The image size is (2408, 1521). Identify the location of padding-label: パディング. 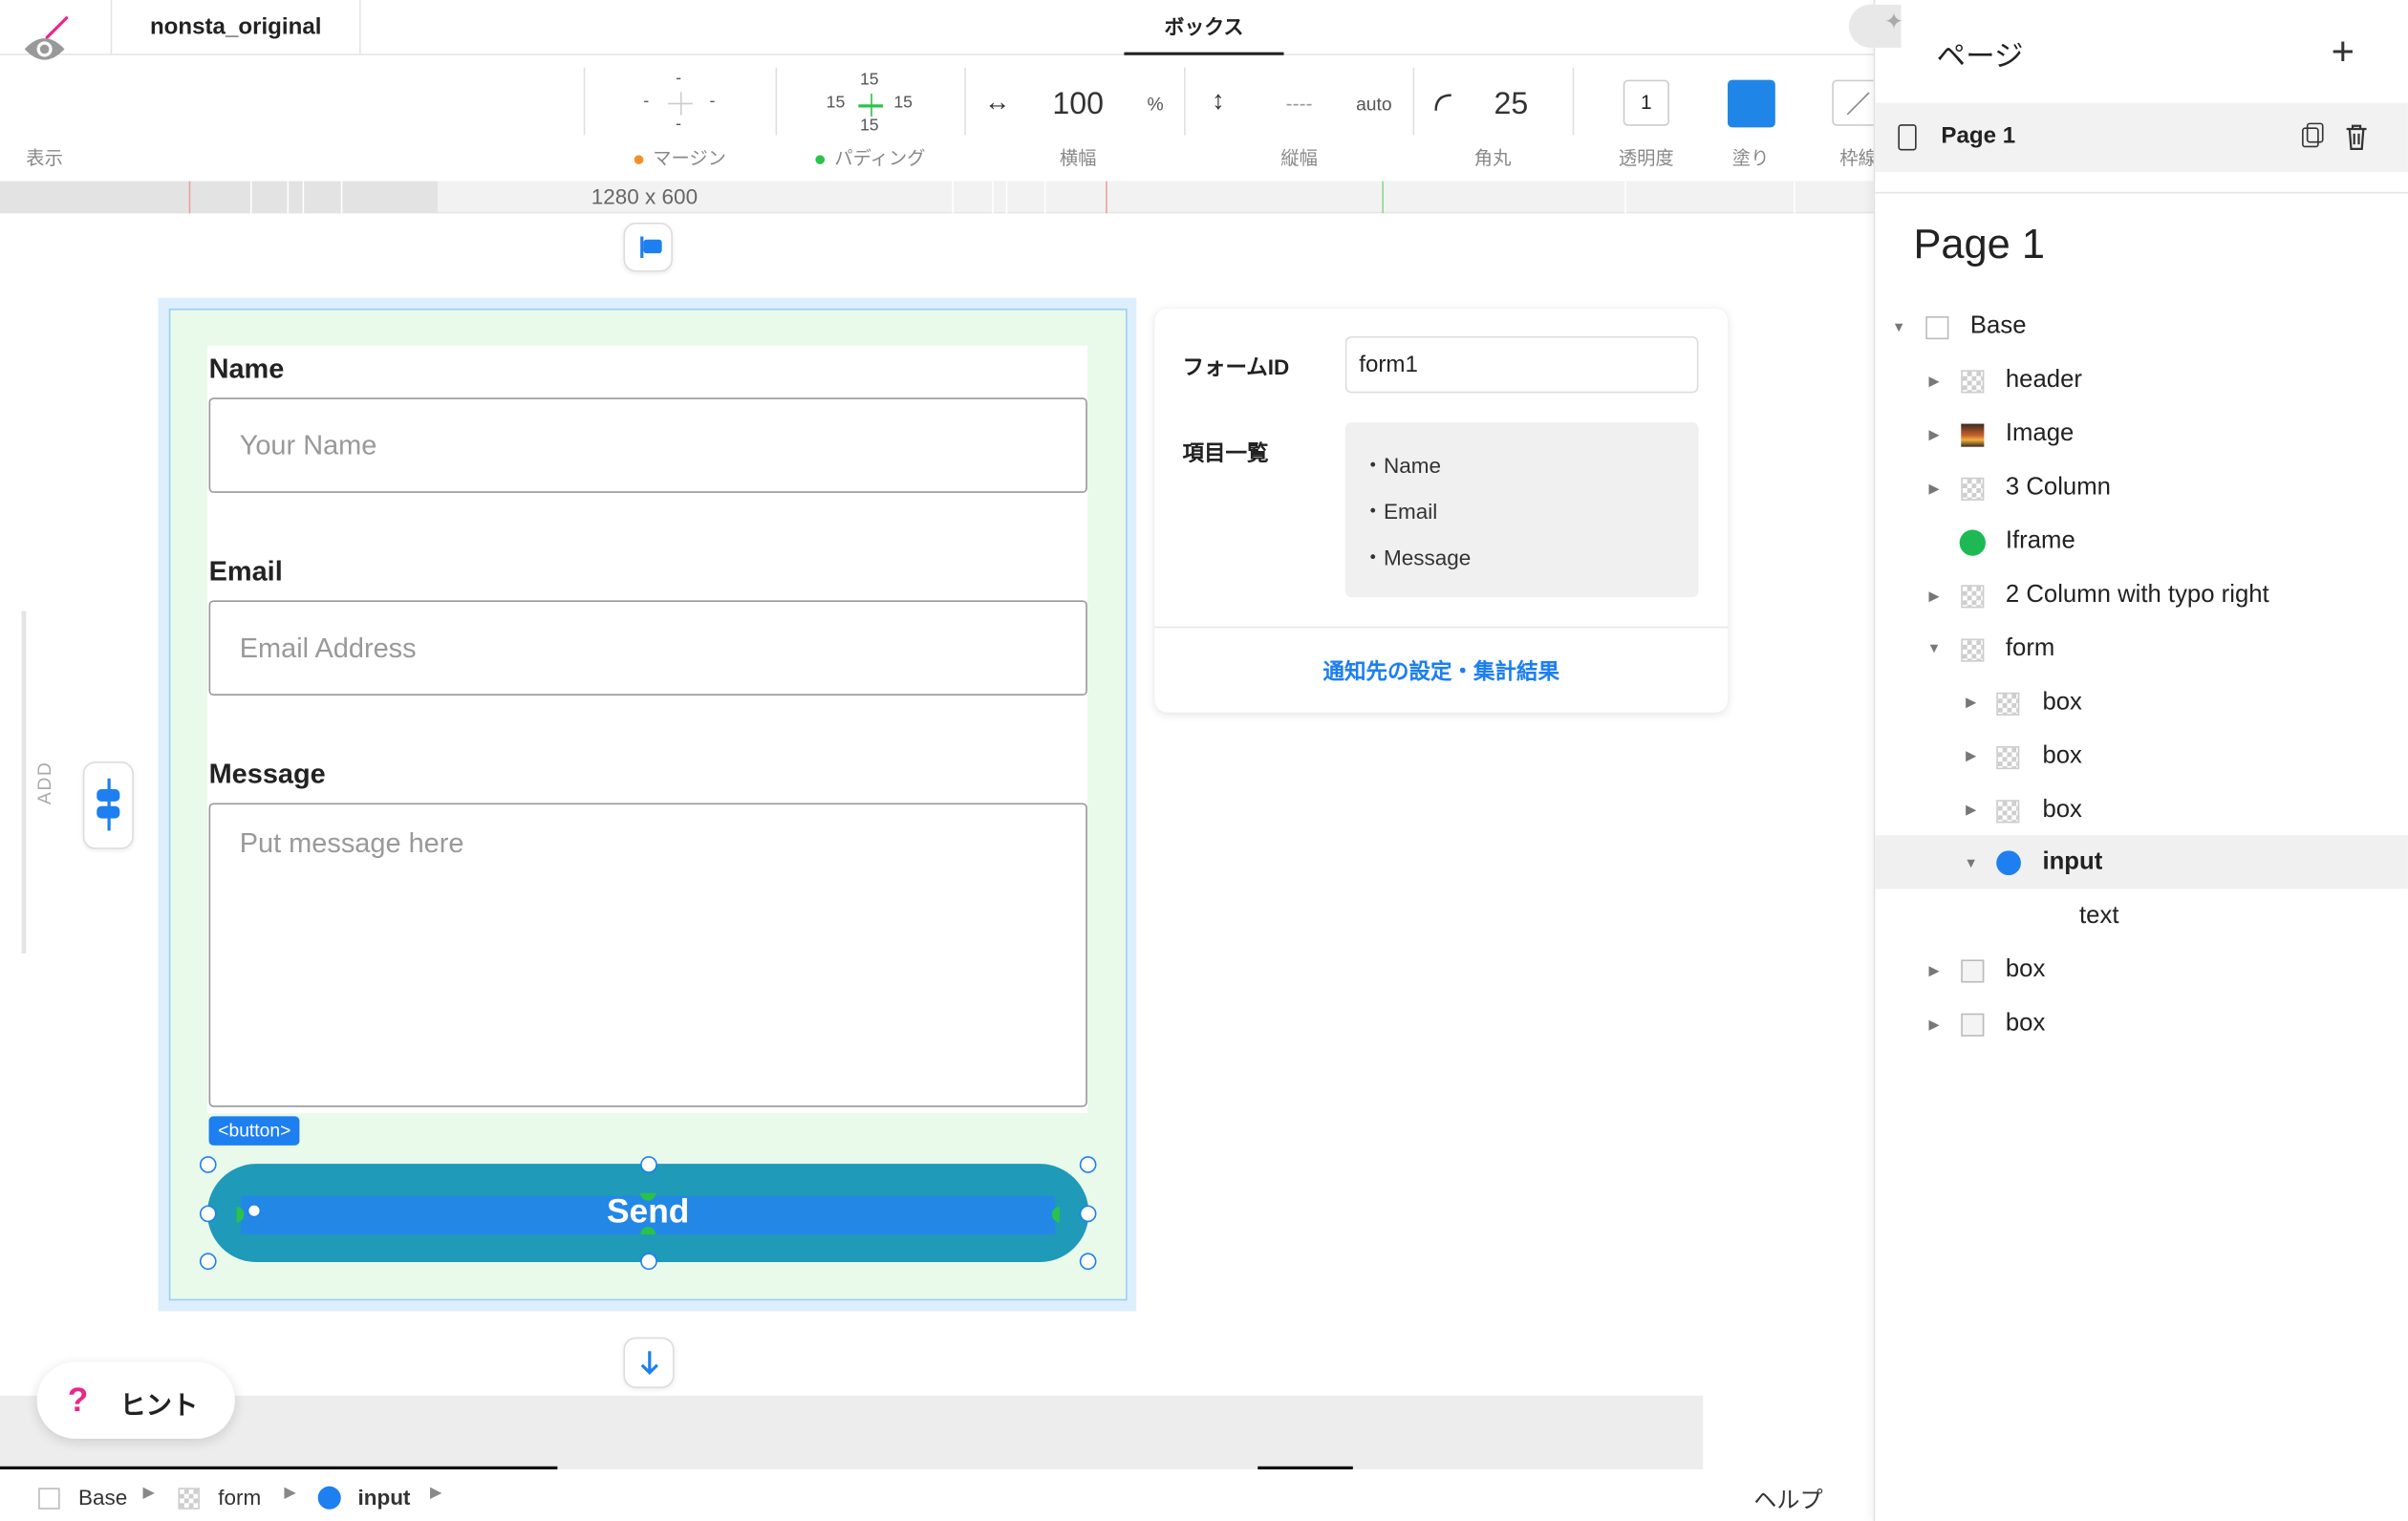
(871, 157).